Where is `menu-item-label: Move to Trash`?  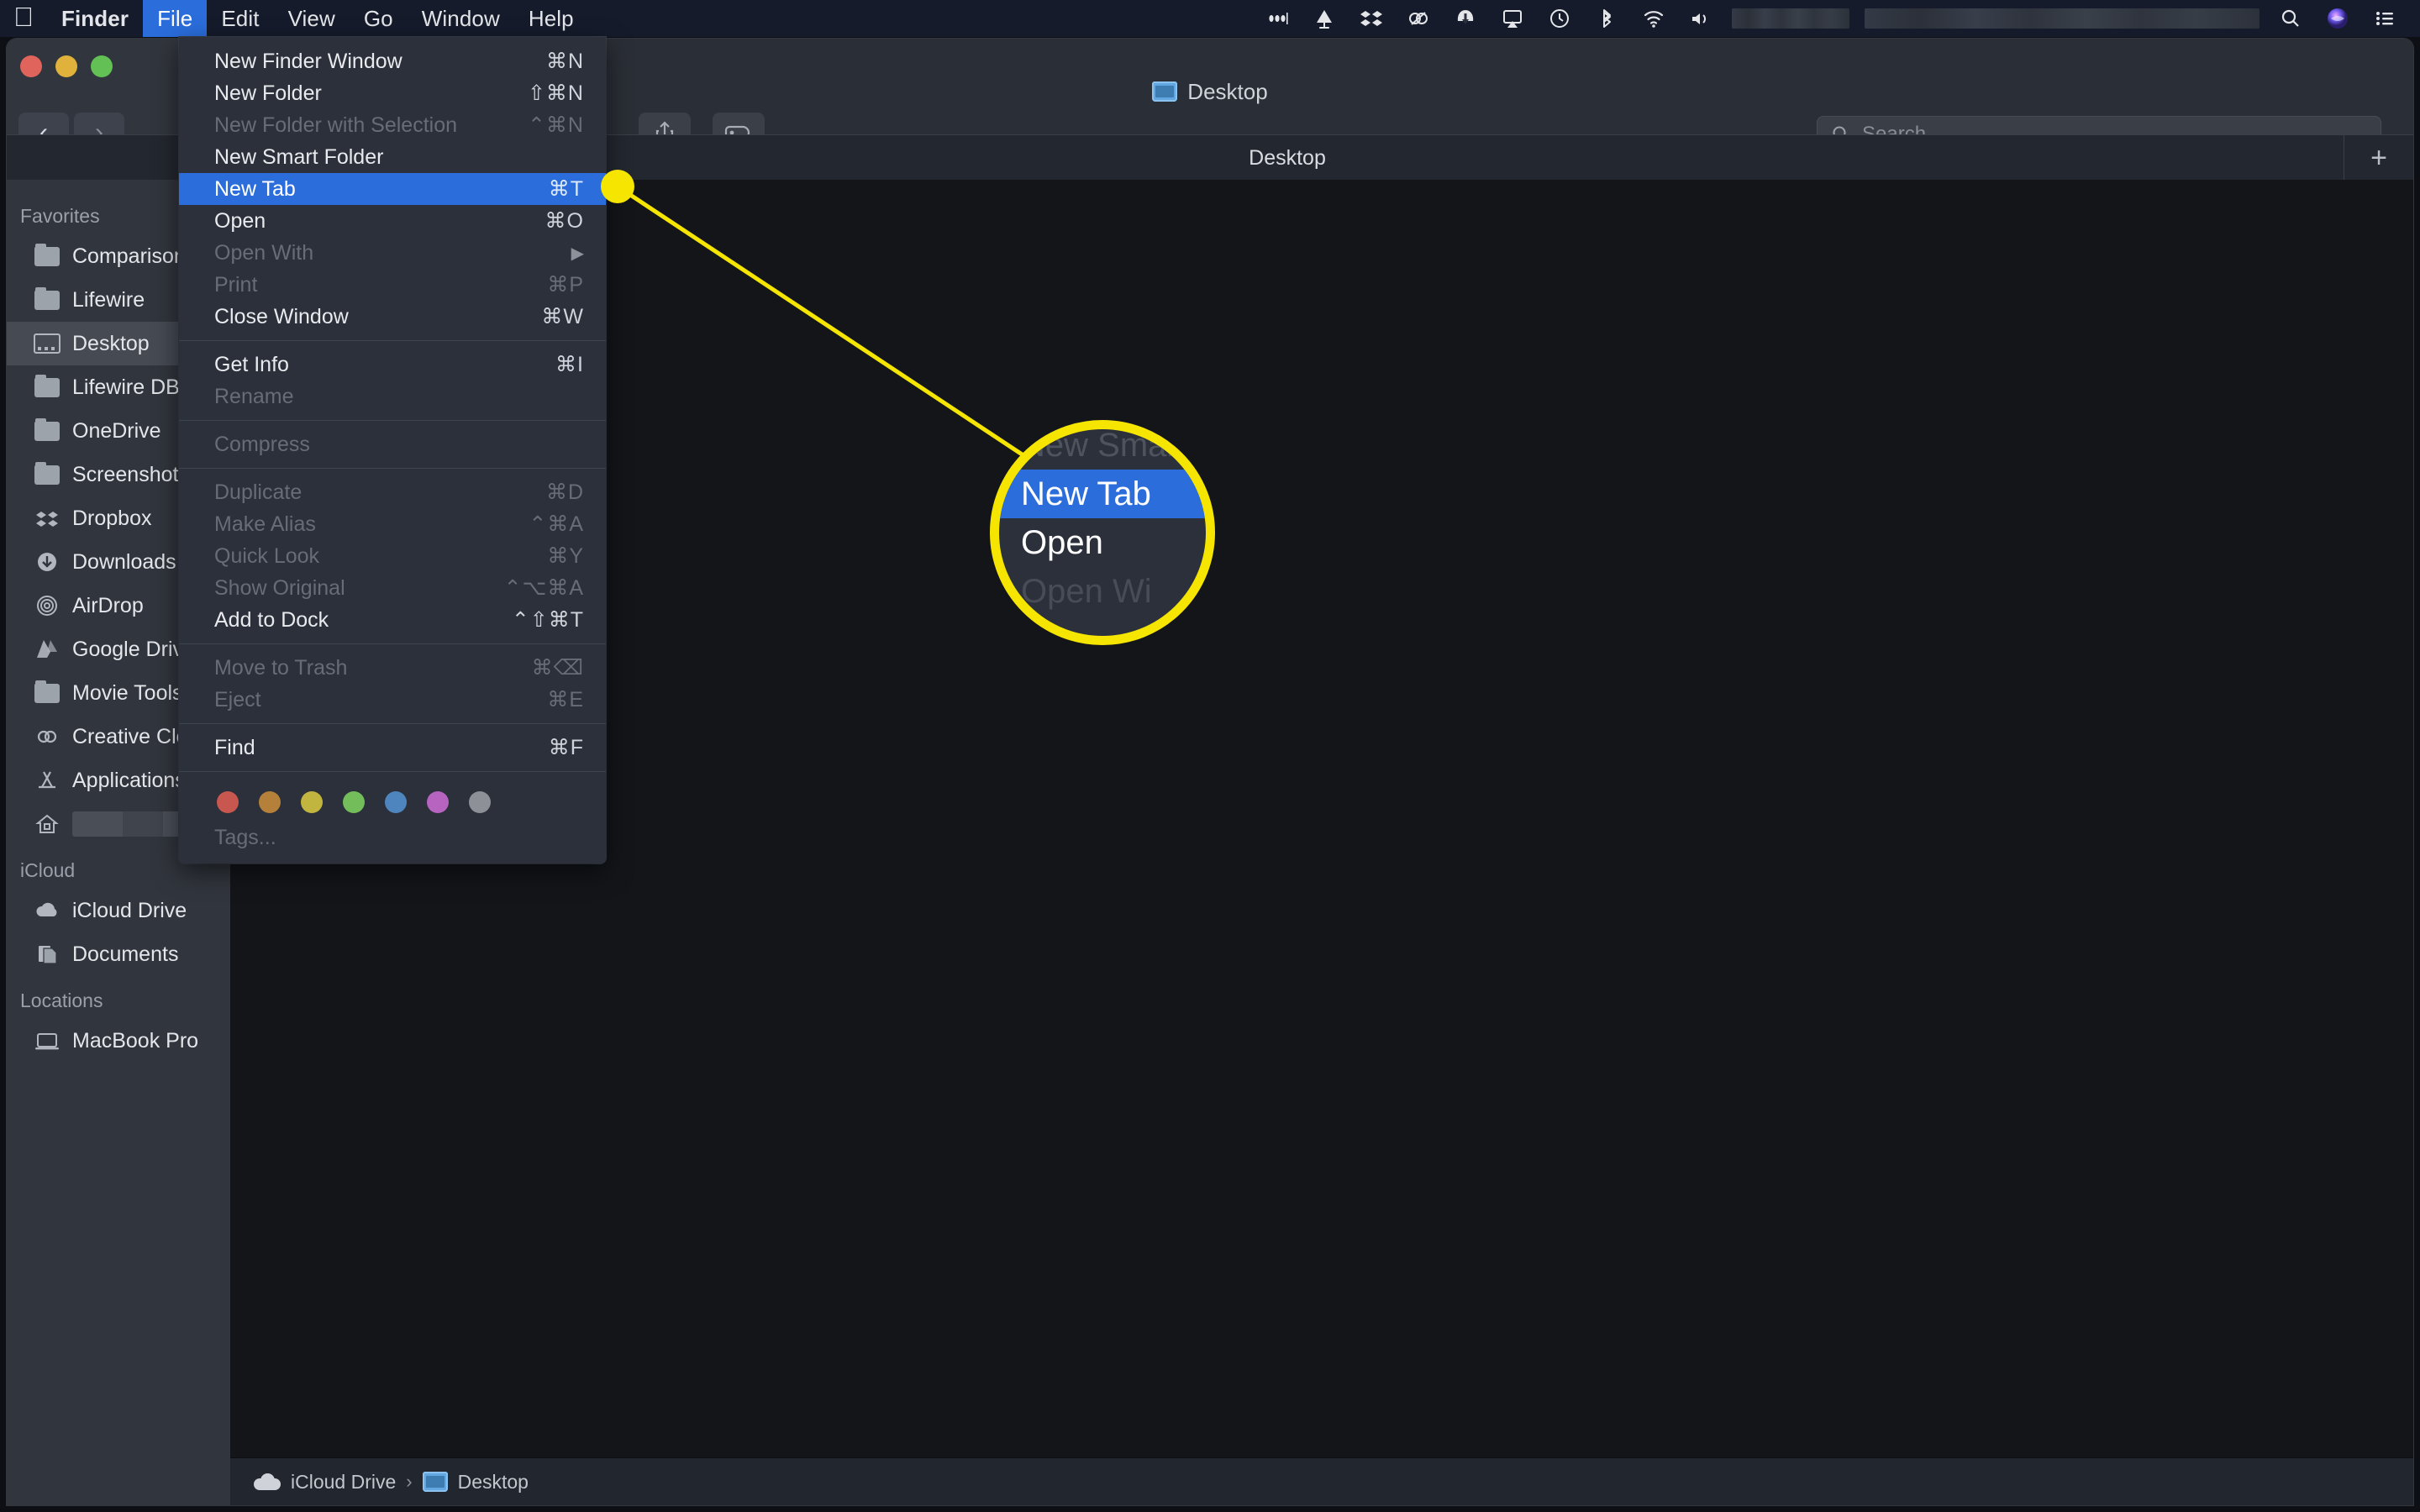 menu-item-label: Move to Trash is located at coordinates (281, 667).